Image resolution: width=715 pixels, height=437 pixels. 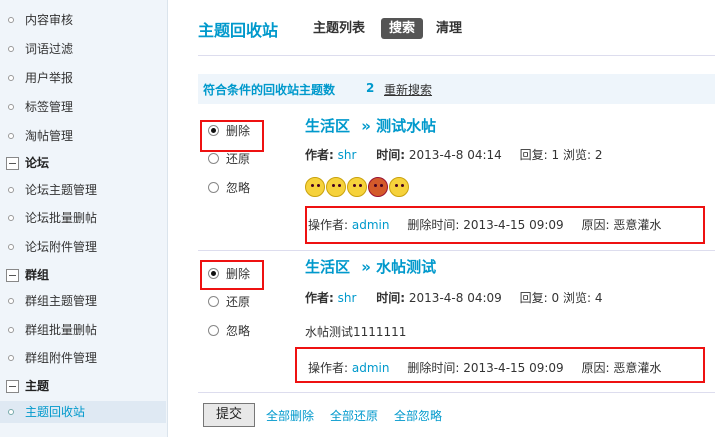 I want to click on sidebar-item-label: 用户举报, so click(x=49, y=78).